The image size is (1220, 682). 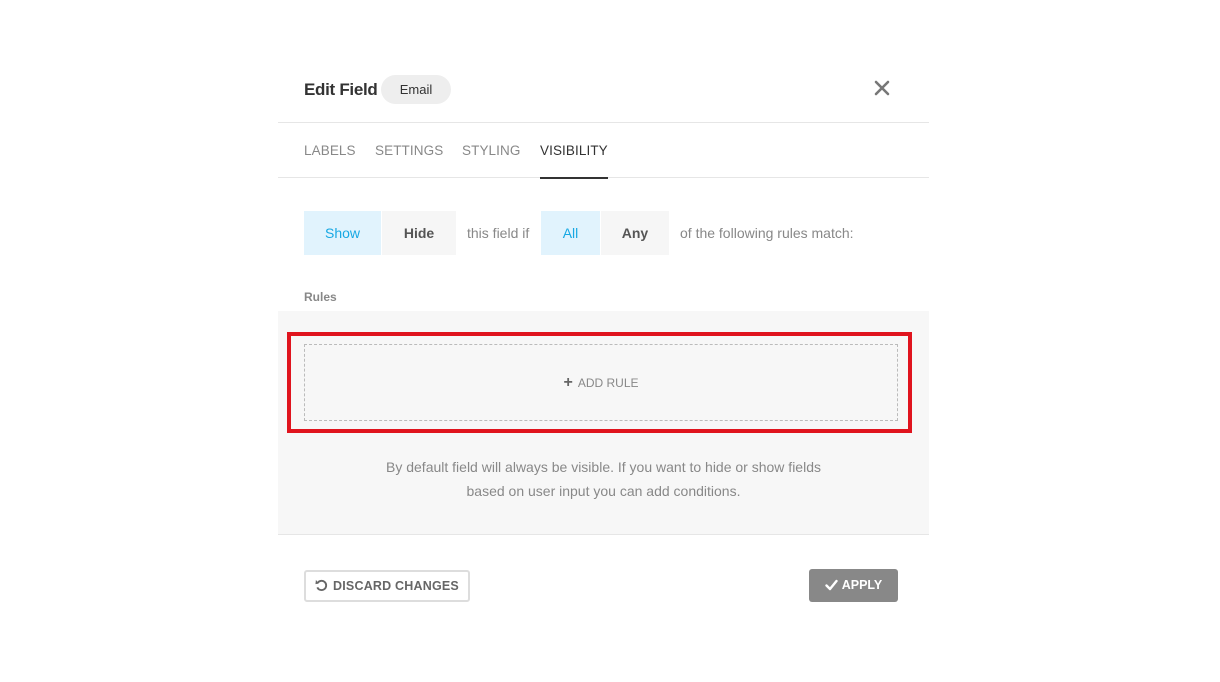 I want to click on rules-heading: Rules, so click(x=320, y=297).